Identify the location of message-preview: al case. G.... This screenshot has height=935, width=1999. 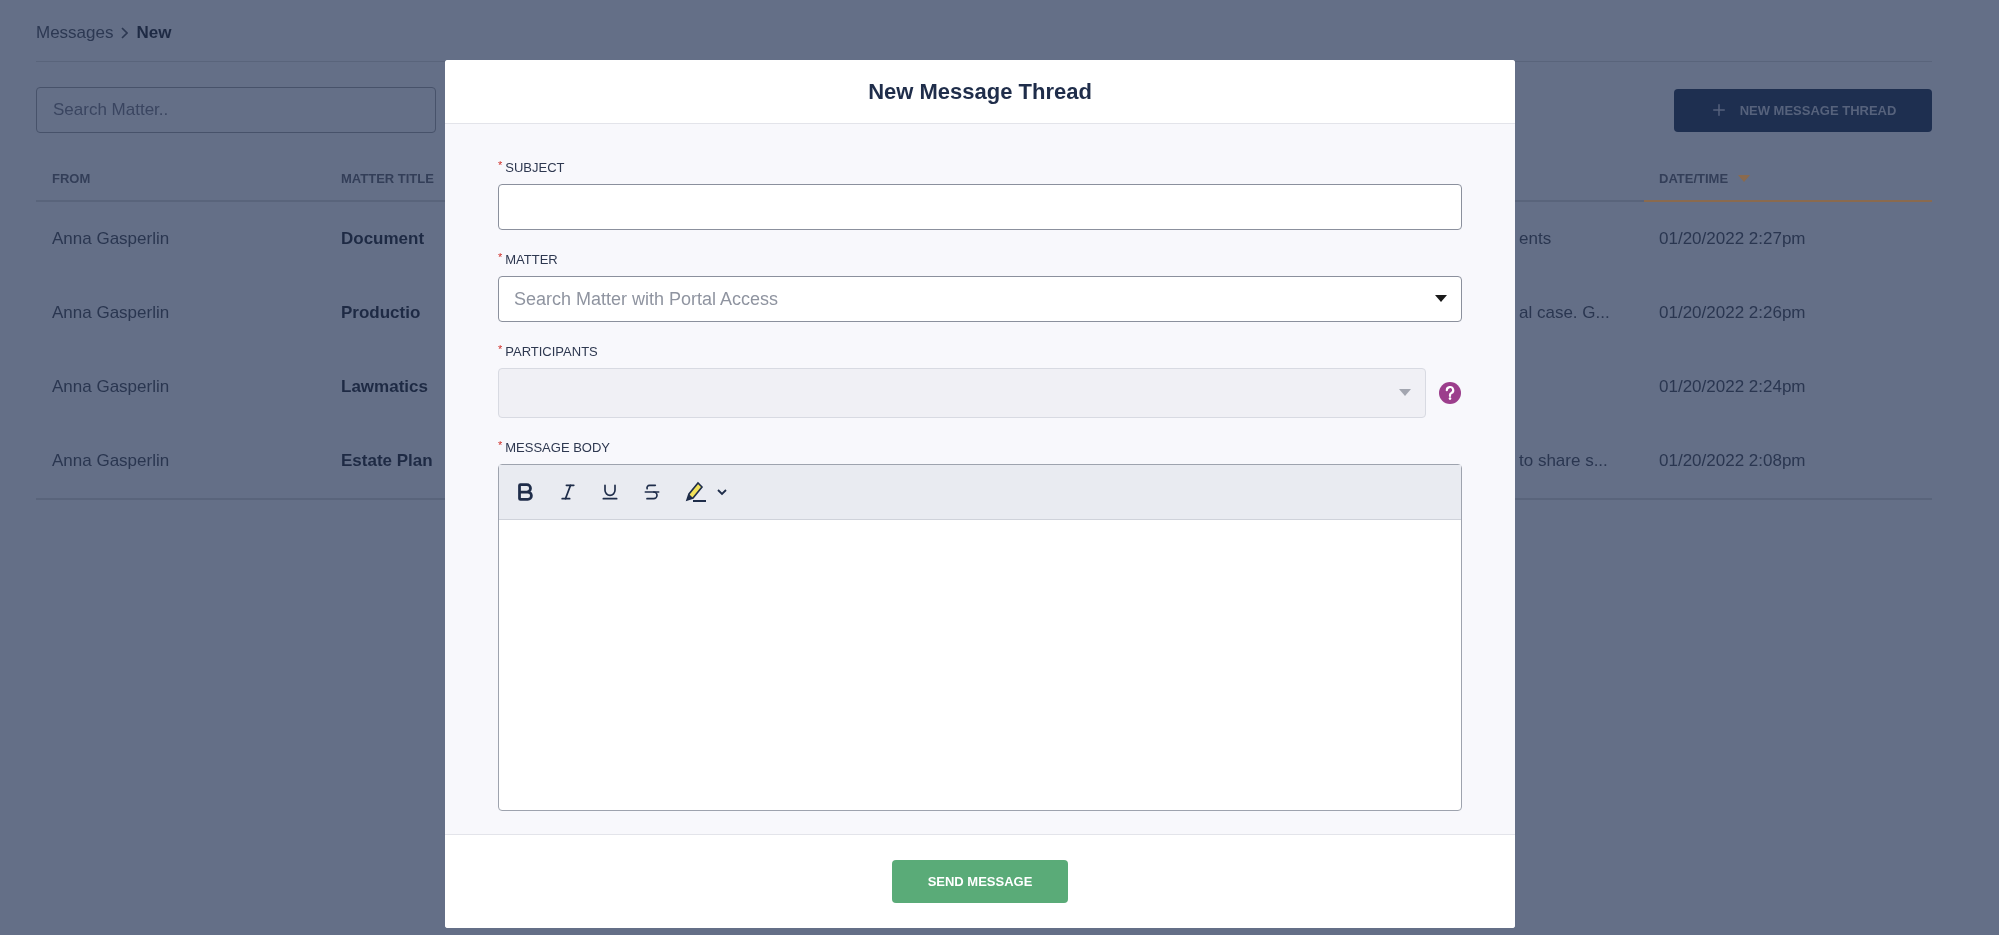
(1564, 313).